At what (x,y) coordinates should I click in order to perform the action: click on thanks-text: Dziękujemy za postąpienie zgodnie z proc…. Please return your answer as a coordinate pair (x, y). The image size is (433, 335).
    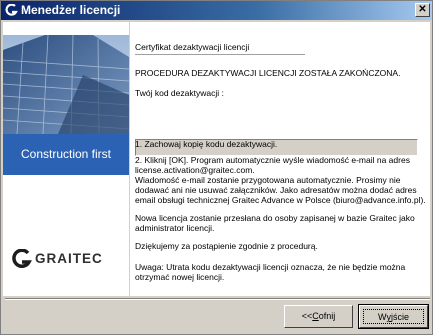
    Looking at the image, I should click on (226, 246).